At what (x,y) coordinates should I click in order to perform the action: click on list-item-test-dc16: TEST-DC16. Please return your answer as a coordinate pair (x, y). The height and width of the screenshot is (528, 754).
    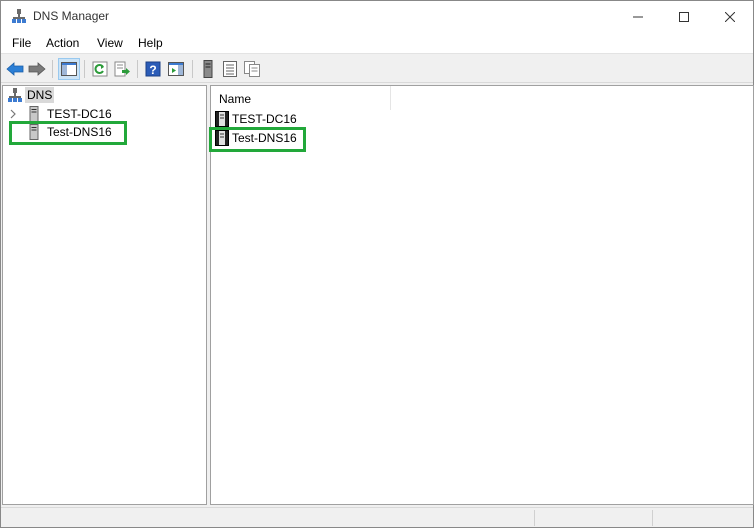
    Looking at the image, I should click on (256, 119).